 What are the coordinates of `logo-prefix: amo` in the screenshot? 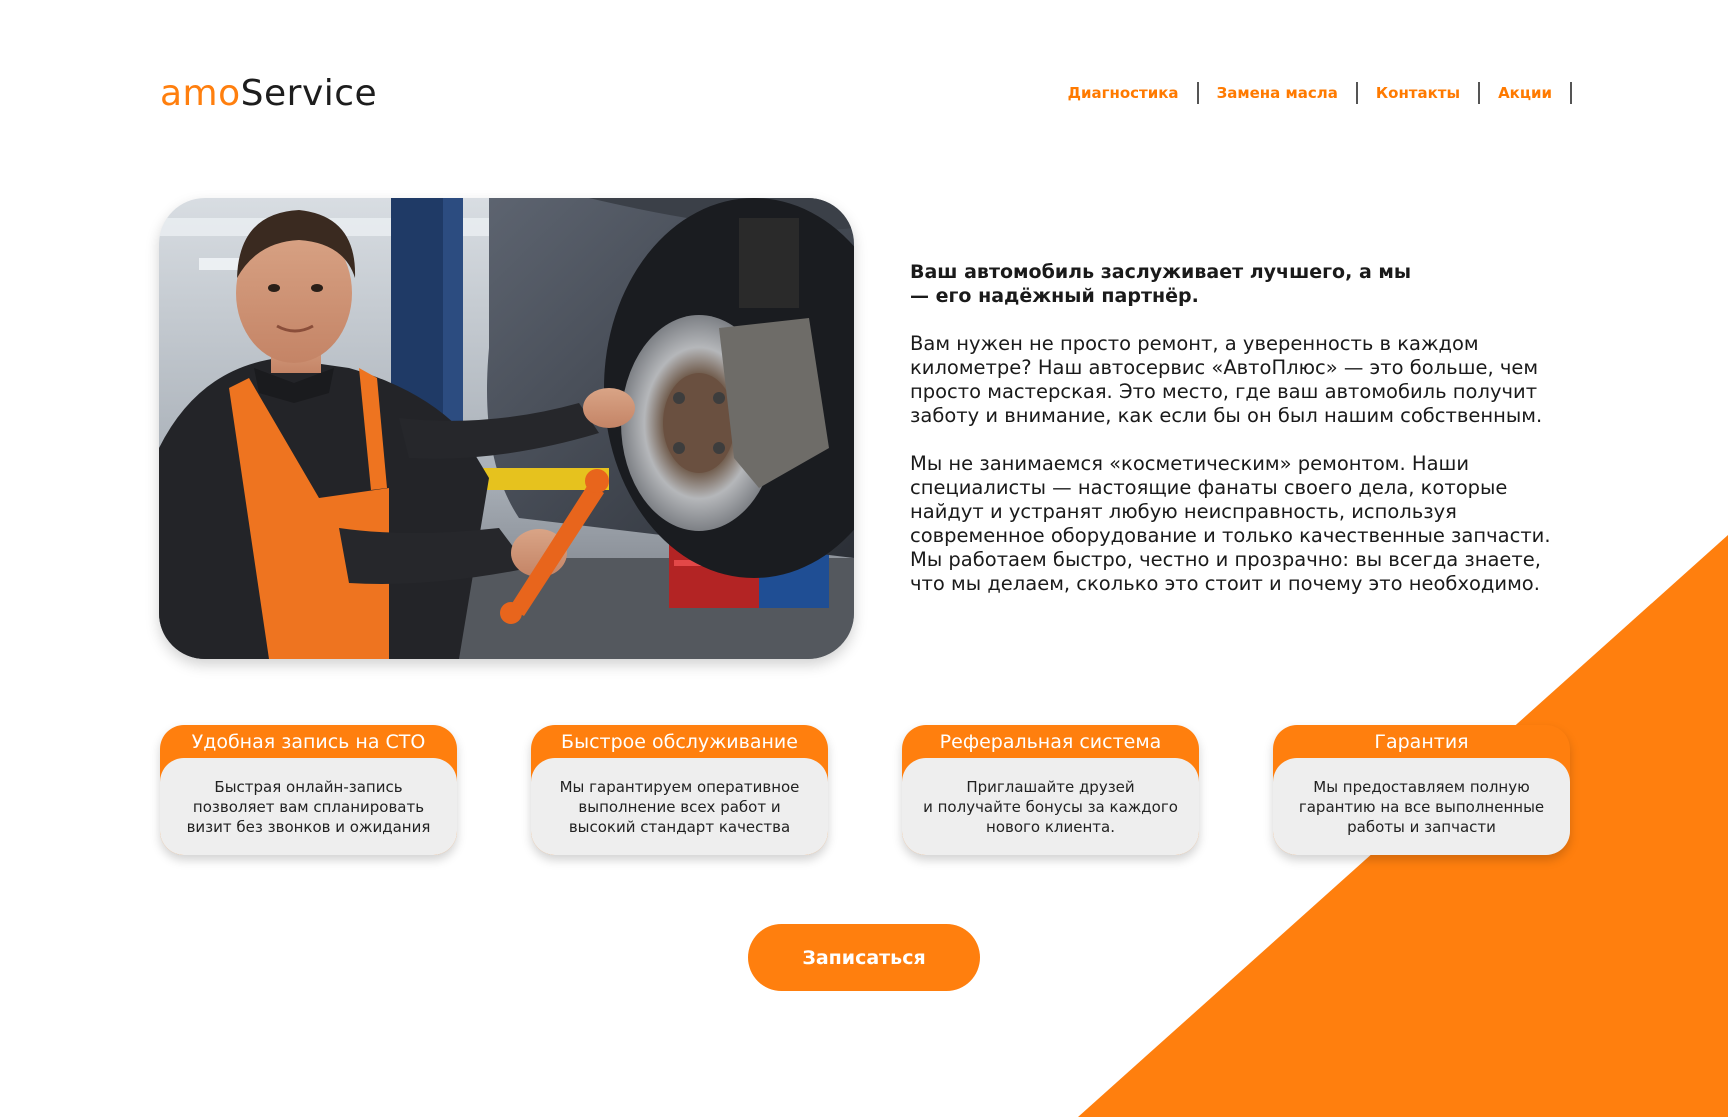 It's located at (200, 93).